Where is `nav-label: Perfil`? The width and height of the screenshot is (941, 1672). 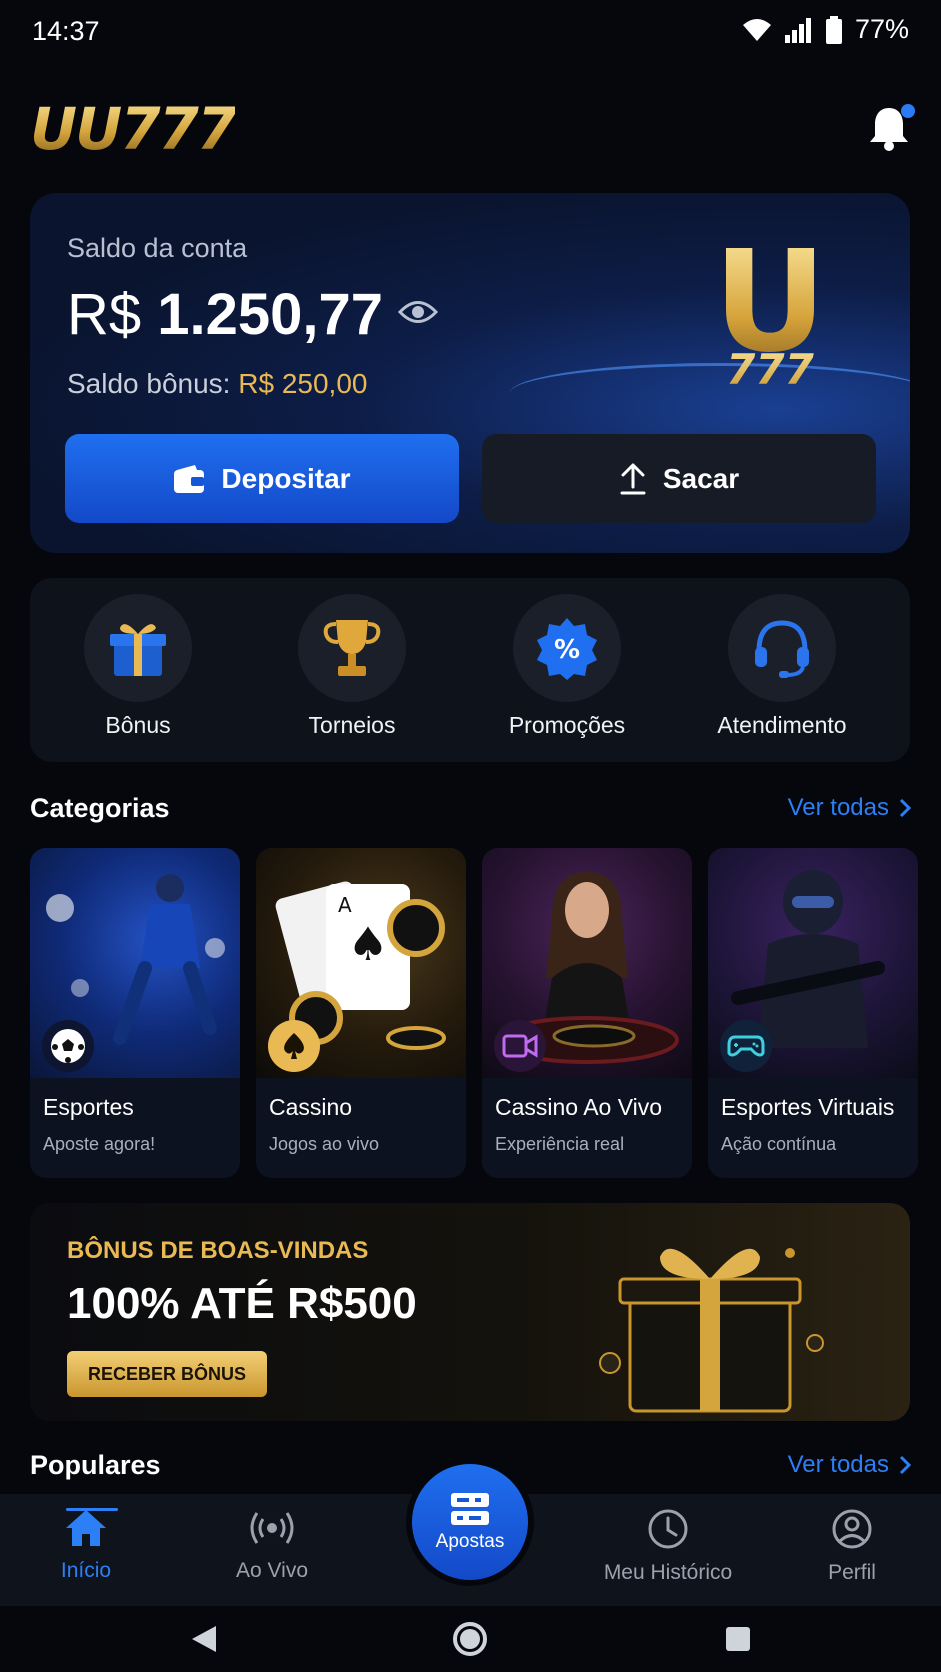 nav-label: Perfil is located at coordinates (852, 1572).